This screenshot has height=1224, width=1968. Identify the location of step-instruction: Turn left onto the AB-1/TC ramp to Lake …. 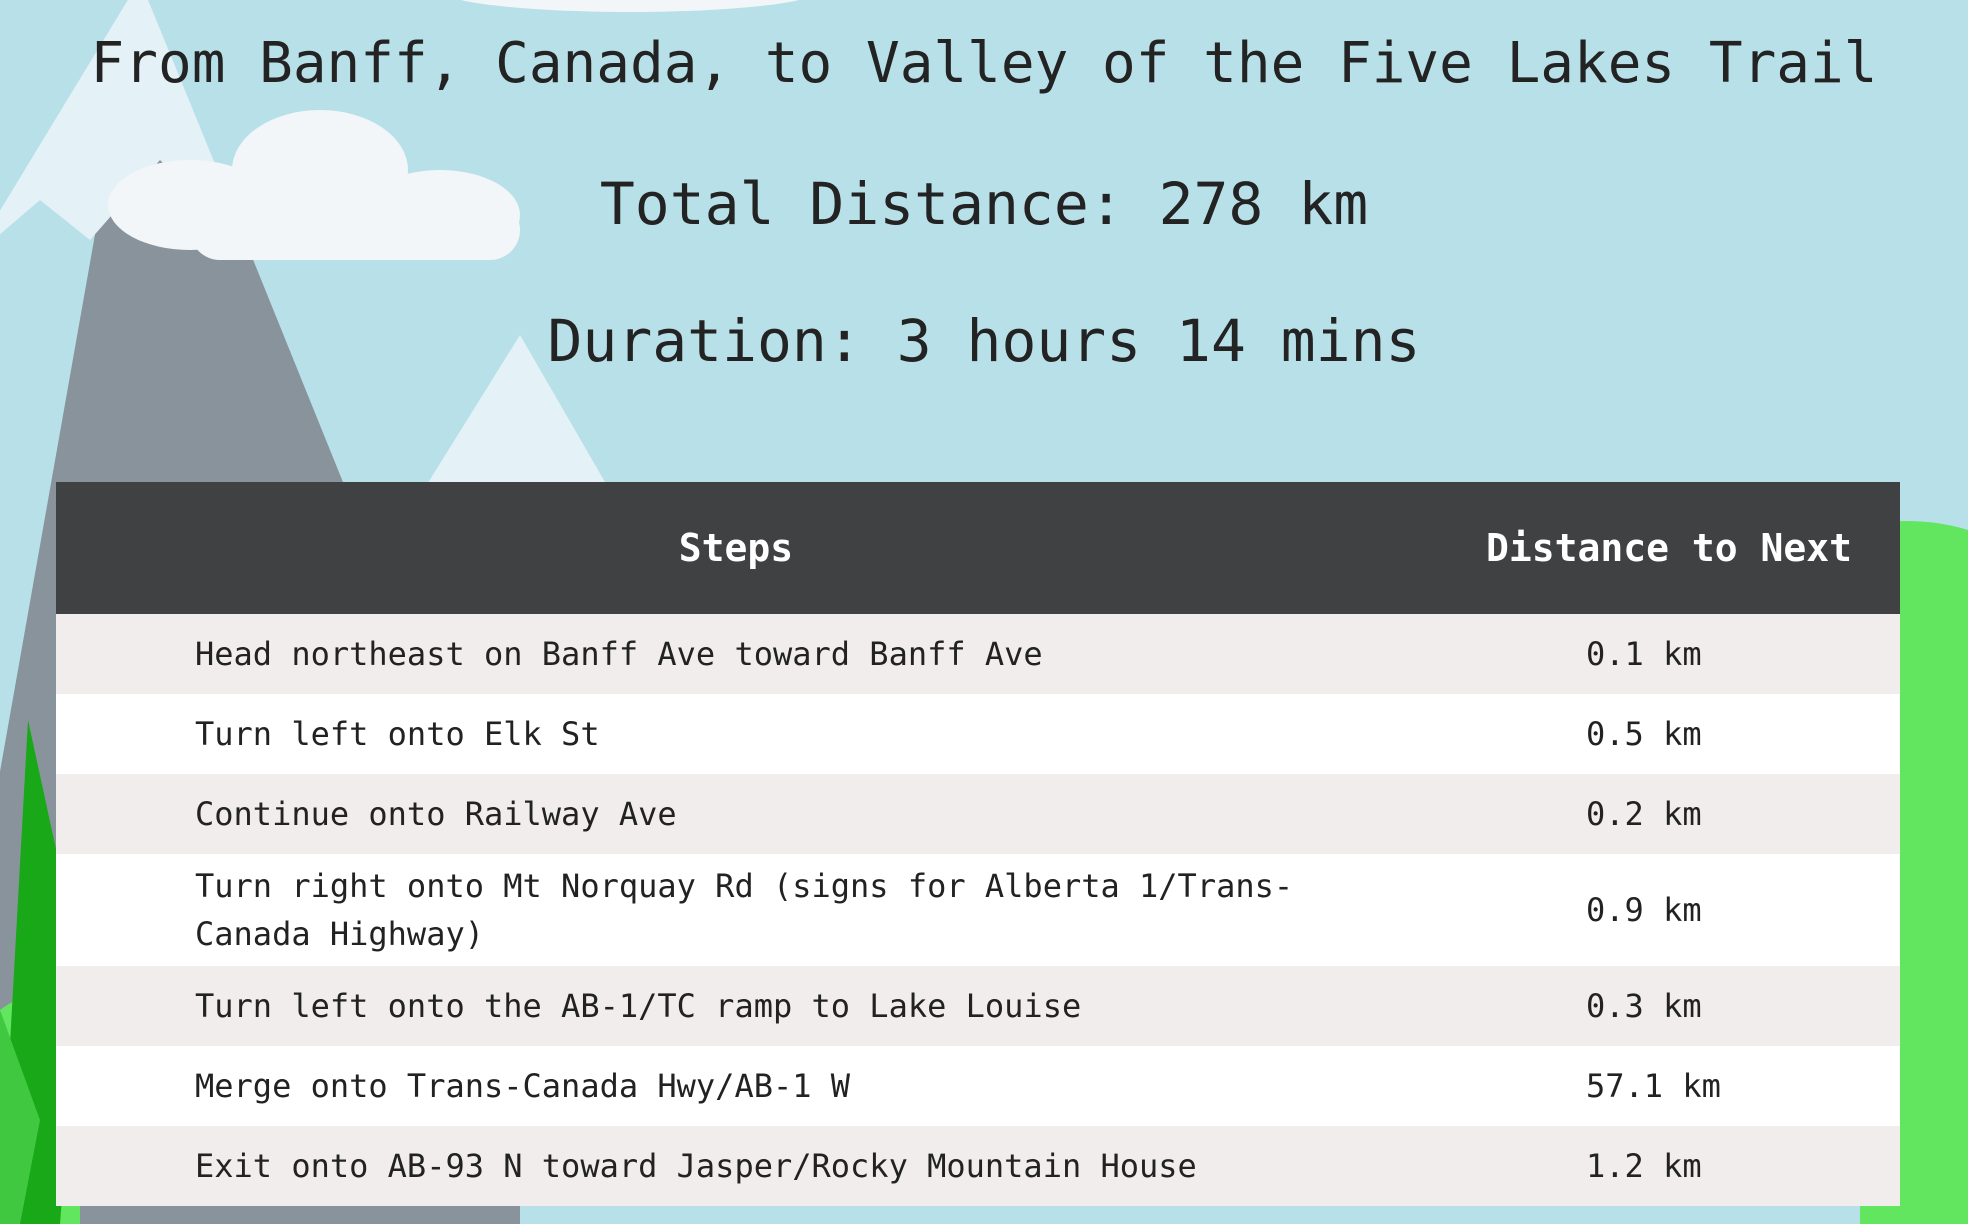
(736, 1006).